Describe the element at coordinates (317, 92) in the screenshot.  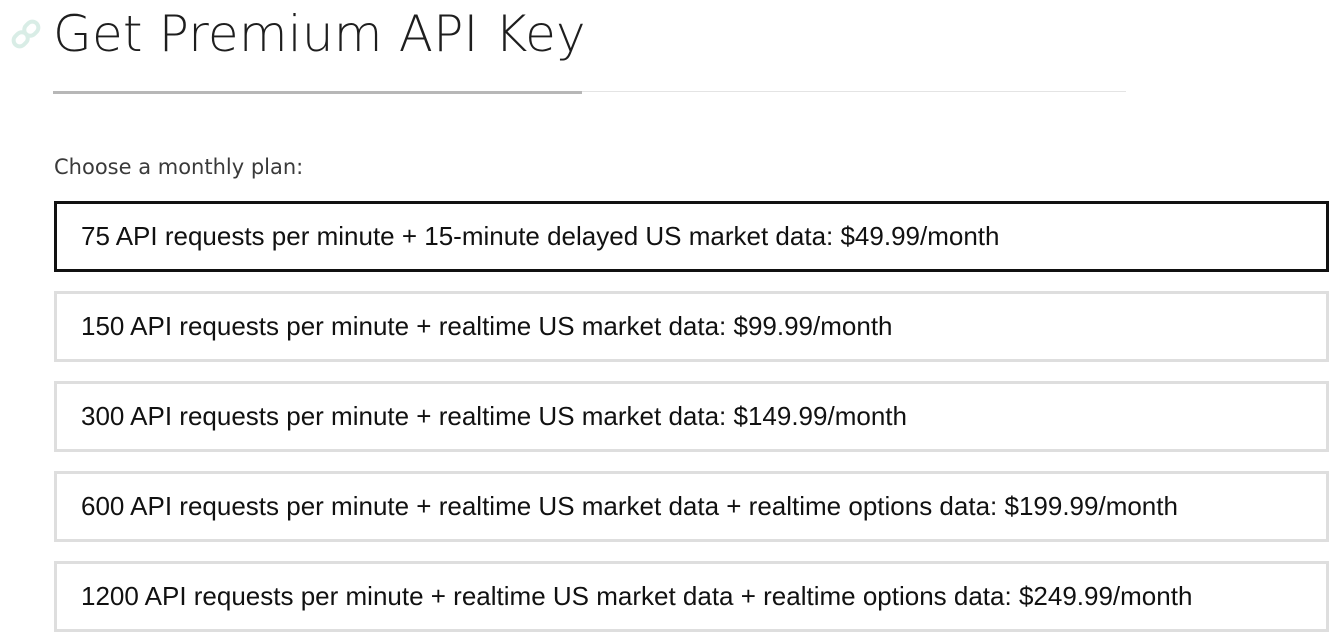
I see `title-underline-accent` at that location.